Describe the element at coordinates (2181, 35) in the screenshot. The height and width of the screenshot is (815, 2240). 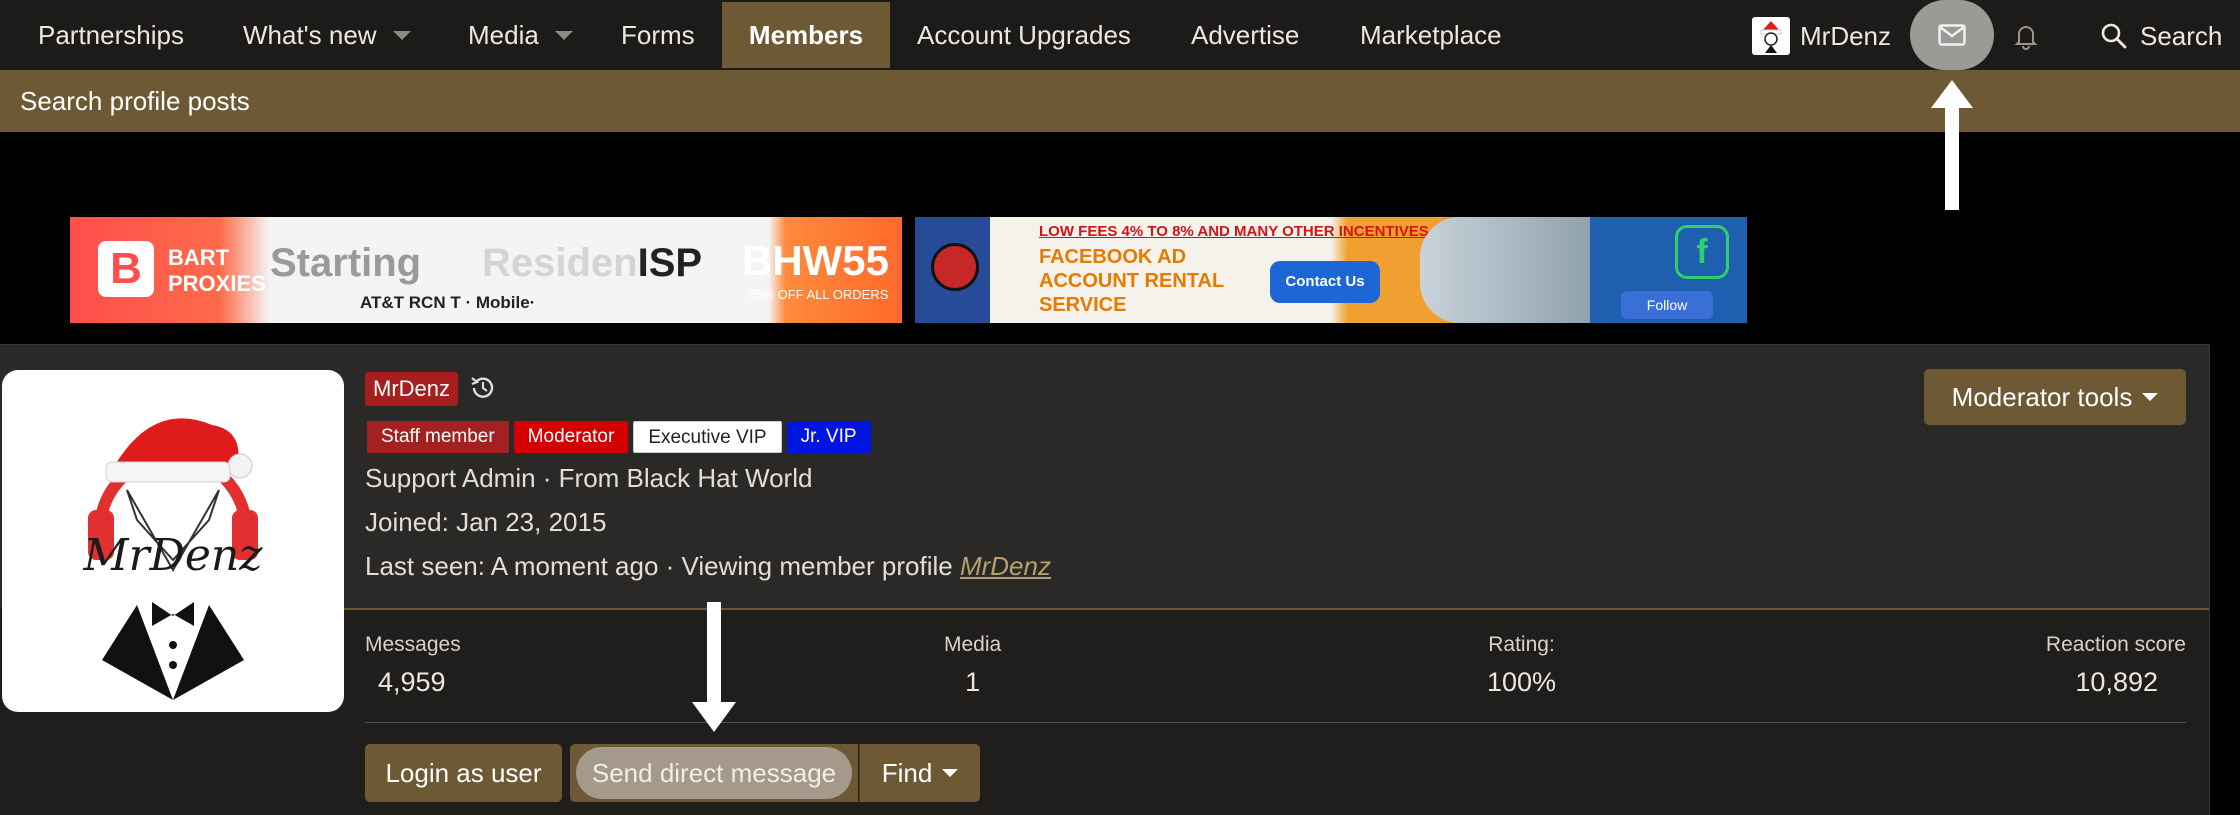
I see `search-label: Search` at that location.